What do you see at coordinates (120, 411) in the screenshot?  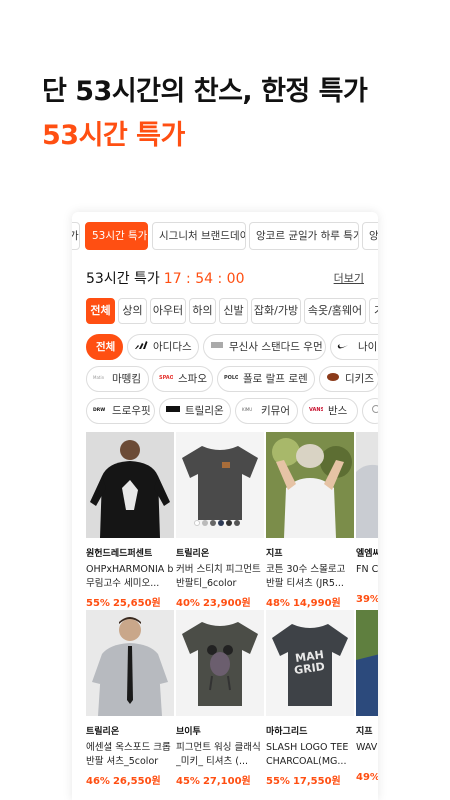 I see `brand-chip-drawfit: DRW 드로우핏` at bounding box center [120, 411].